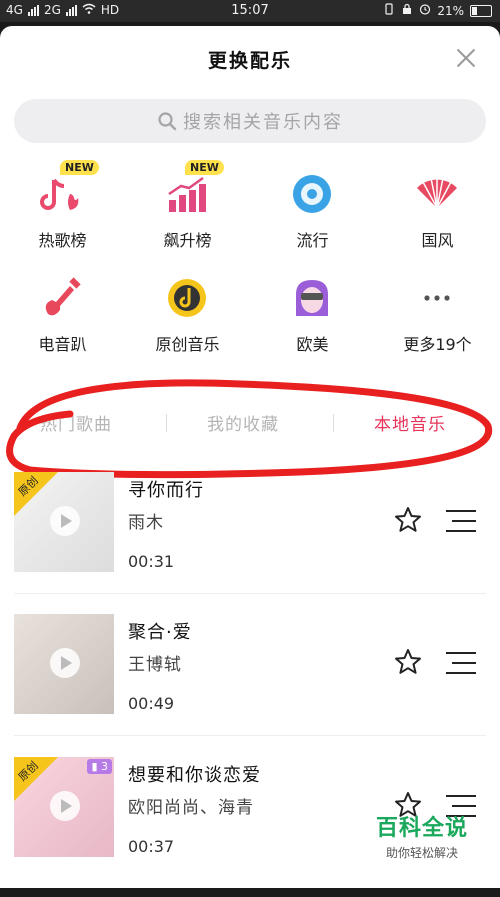 The height and width of the screenshot is (897, 500). I want to click on category-guofeng: 国风, so click(437, 222).